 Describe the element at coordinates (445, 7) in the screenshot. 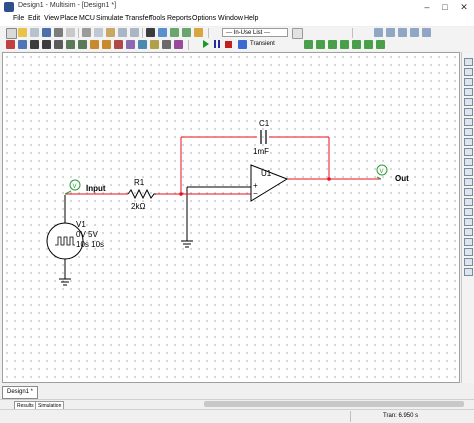

I see `maximize-icon: □` at that location.